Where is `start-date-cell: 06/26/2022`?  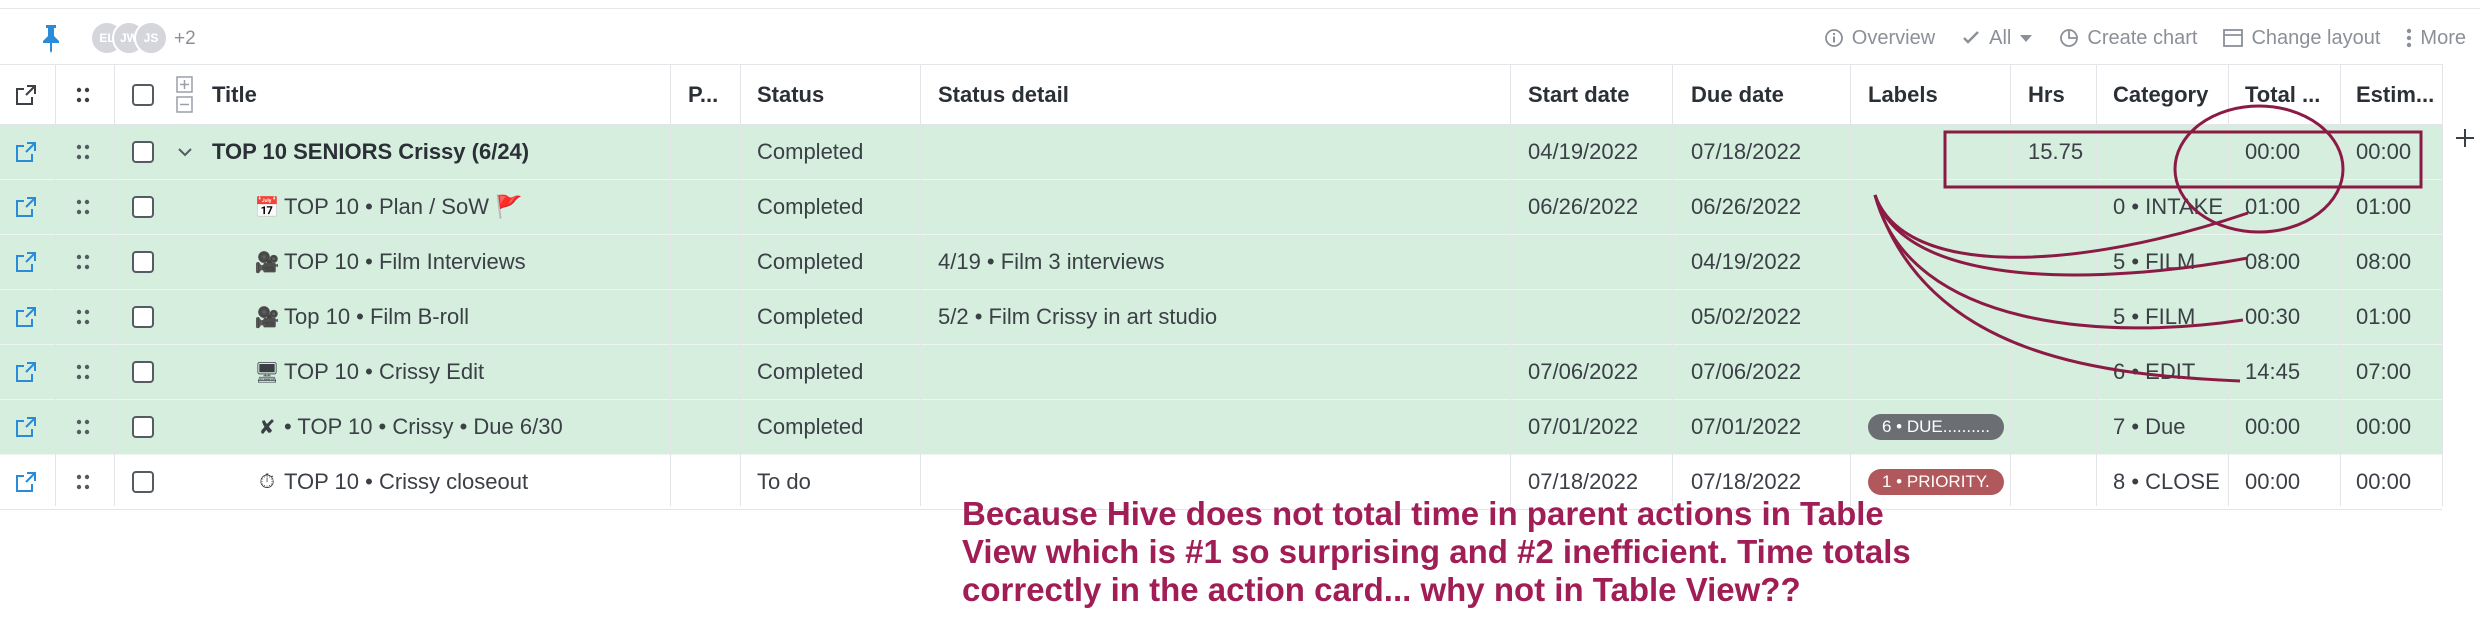 start-date-cell: 06/26/2022 is located at coordinates (1598, 207).